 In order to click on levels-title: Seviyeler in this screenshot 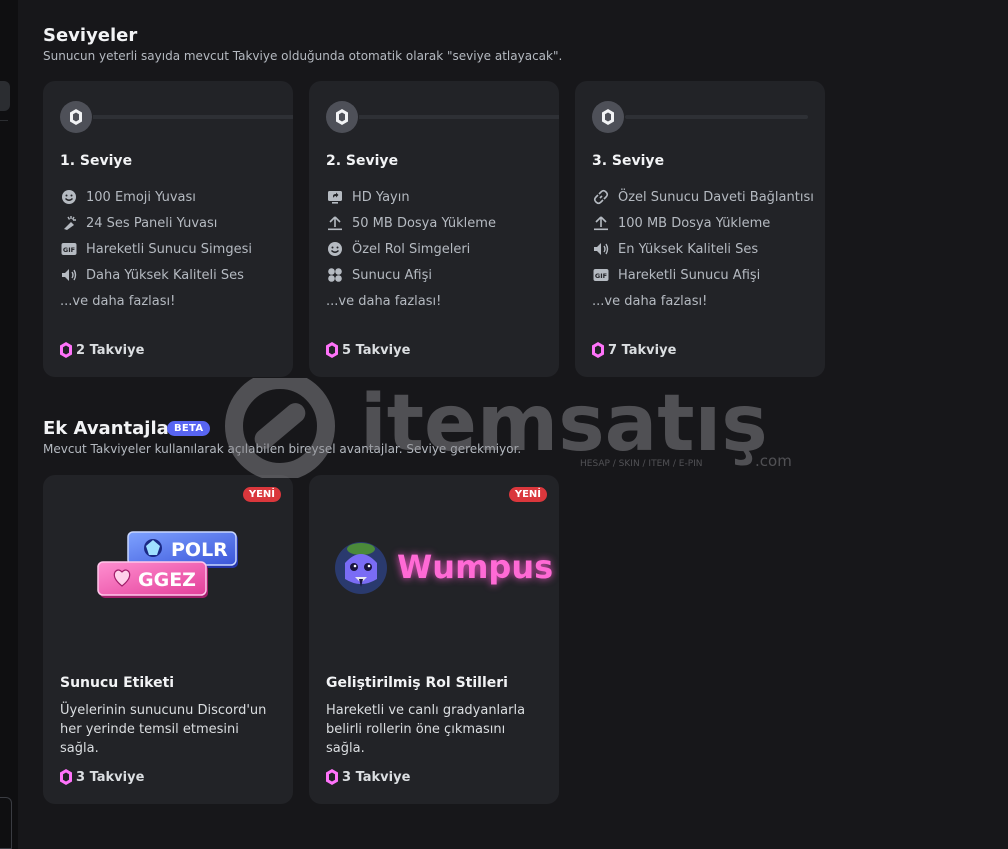, I will do `click(90, 35)`.